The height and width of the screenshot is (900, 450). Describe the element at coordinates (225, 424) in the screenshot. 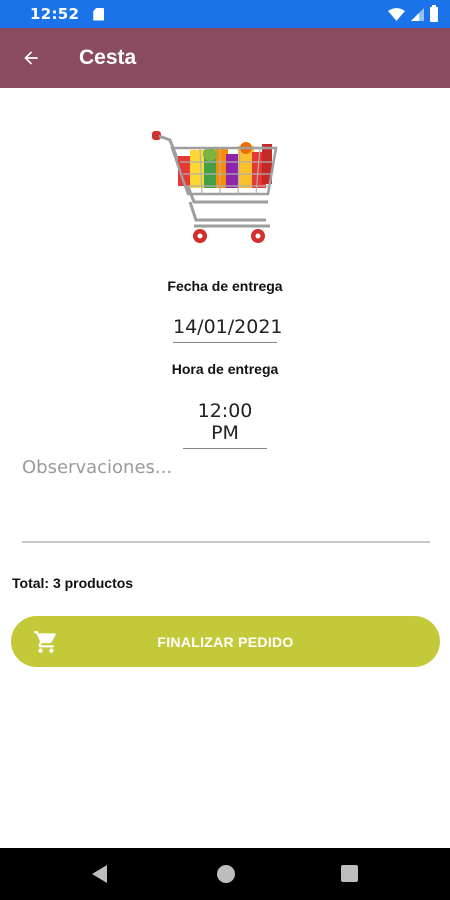

I see `delivery-time-field: 12:00 PM` at that location.